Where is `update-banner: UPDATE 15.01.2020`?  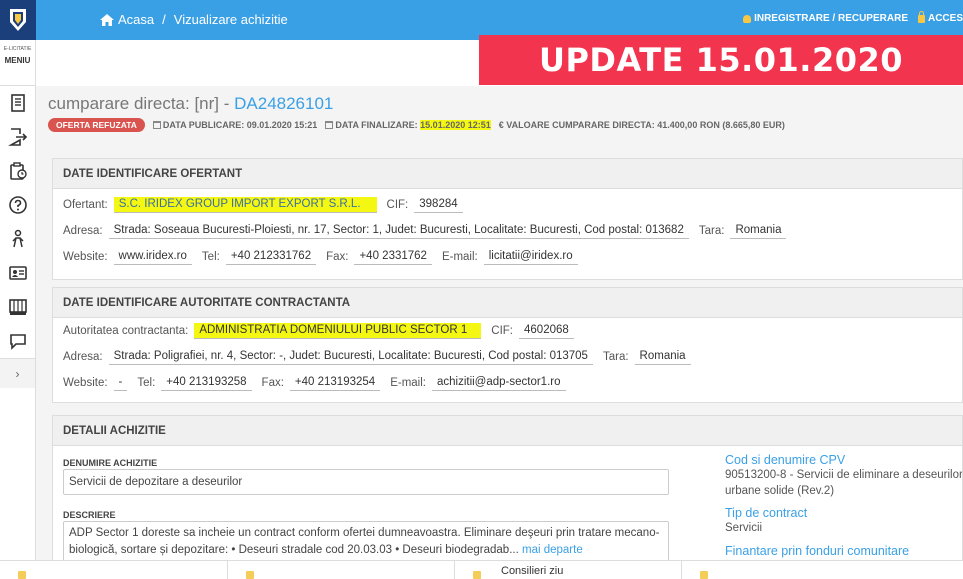
update-banner: UPDATE 15.01.2020 is located at coordinates (721, 60).